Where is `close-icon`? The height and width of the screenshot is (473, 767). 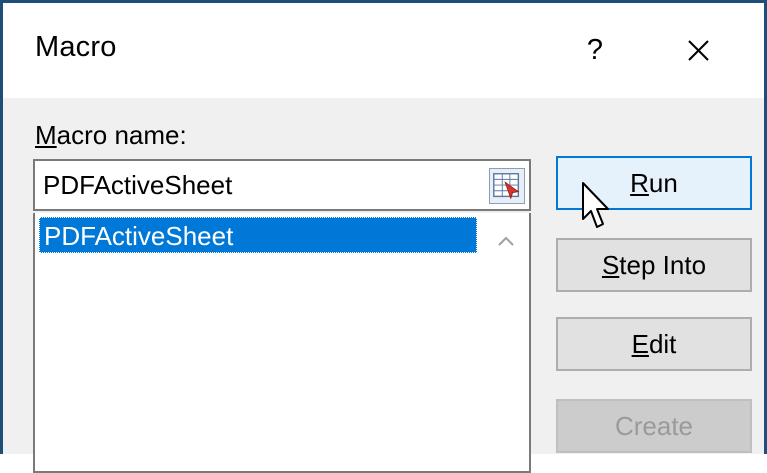
close-icon is located at coordinates (698, 50).